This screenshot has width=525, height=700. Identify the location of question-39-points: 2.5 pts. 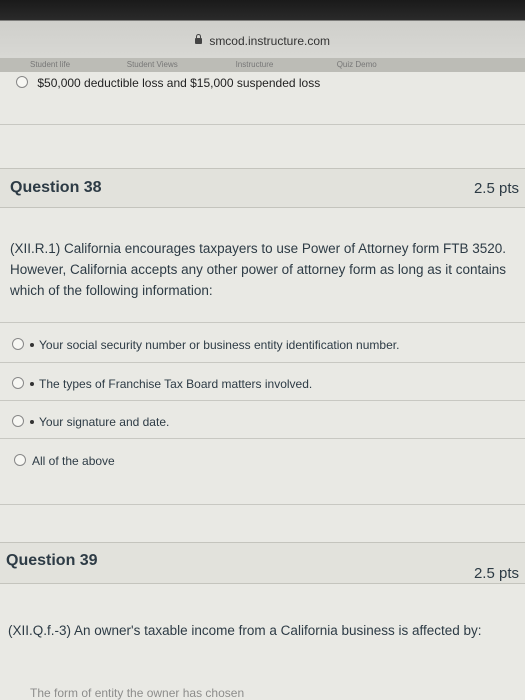
(496, 573).